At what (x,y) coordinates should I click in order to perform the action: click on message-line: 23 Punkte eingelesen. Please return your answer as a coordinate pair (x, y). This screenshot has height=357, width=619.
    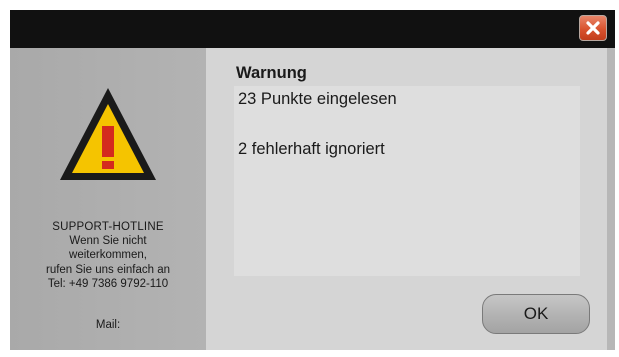
    Looking at the image, I should click on (317, 99).